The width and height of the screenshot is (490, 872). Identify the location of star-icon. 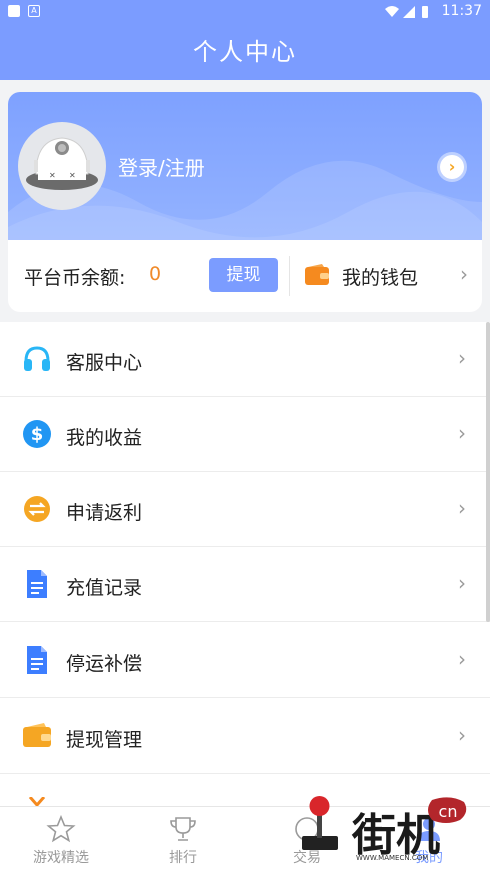
(61, 829).